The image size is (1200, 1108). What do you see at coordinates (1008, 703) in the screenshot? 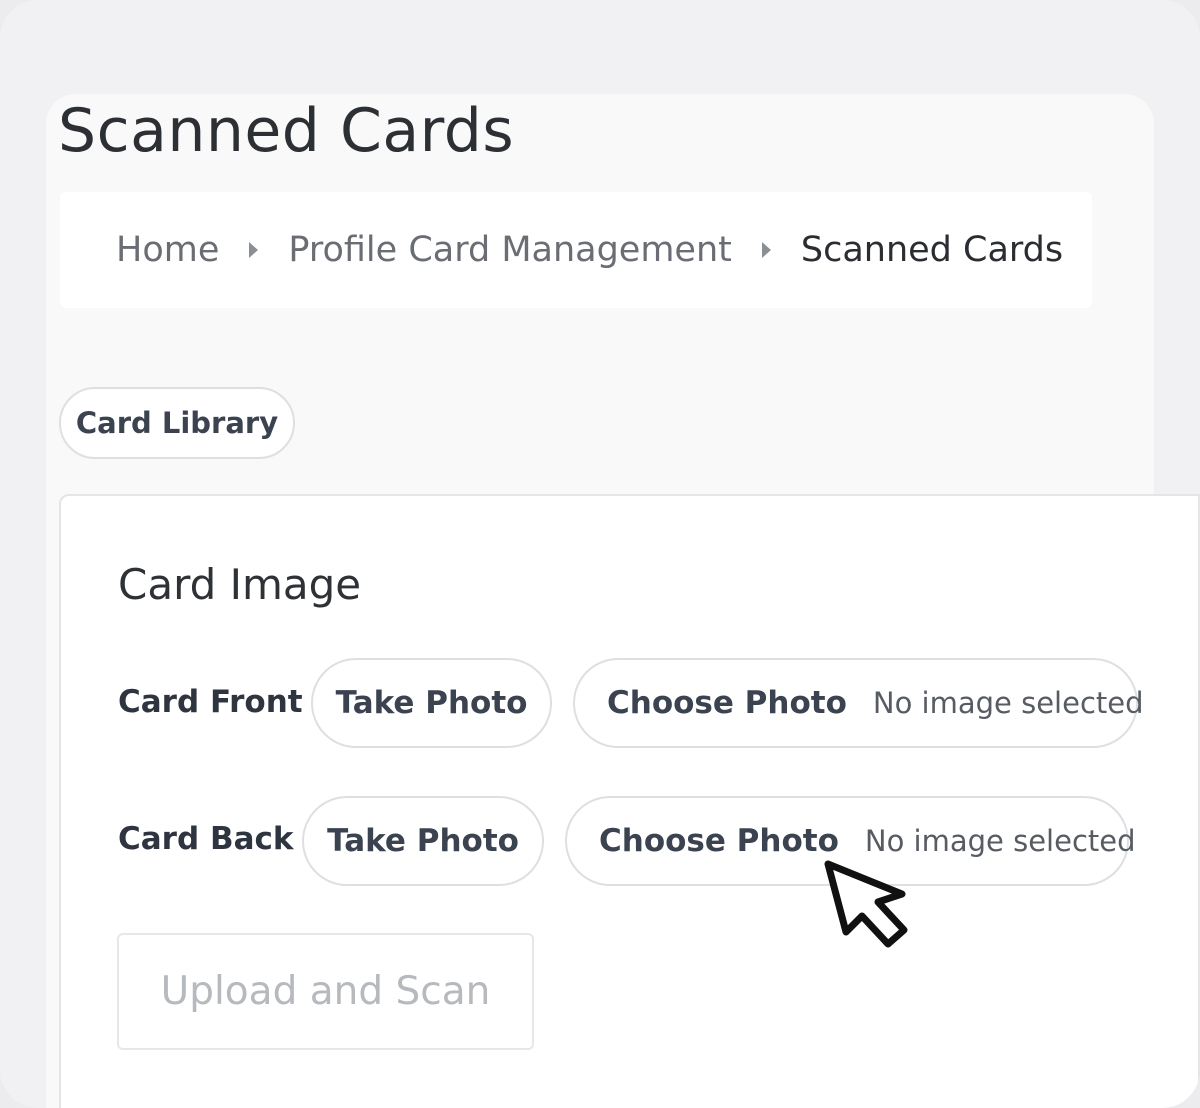
I see `card-front-file-status: No image selected` at bounding box center [1008, 703].